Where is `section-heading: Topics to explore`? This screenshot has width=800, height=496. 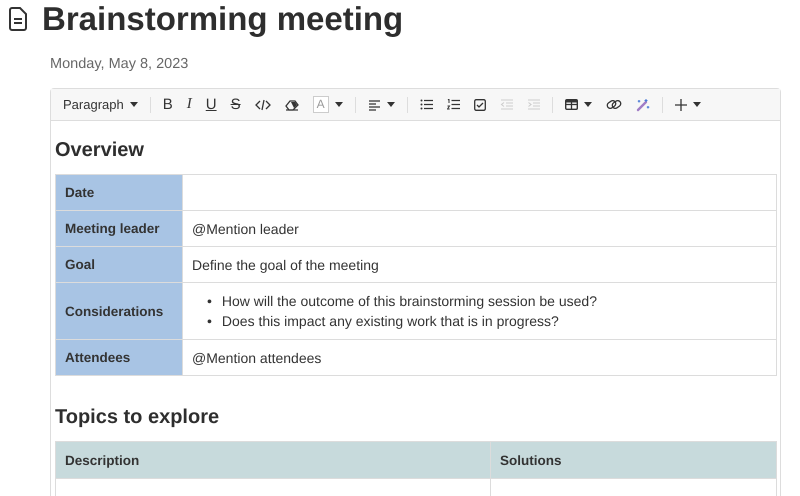 section-heading: Topics to explore is located at coordinates (137, 417).